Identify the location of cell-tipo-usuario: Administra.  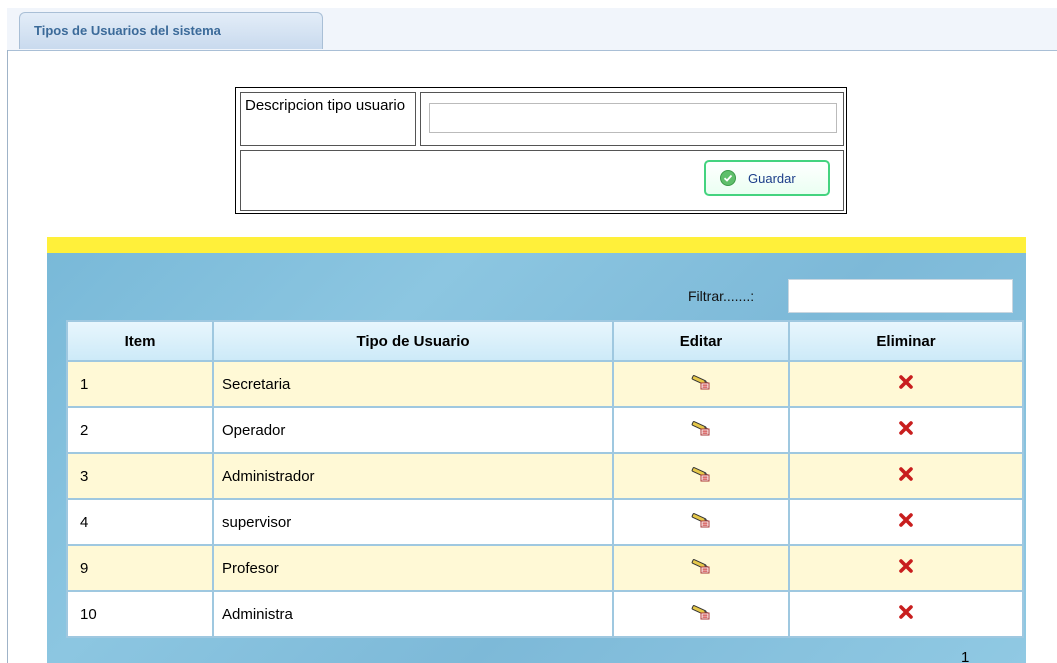
(413, 614).